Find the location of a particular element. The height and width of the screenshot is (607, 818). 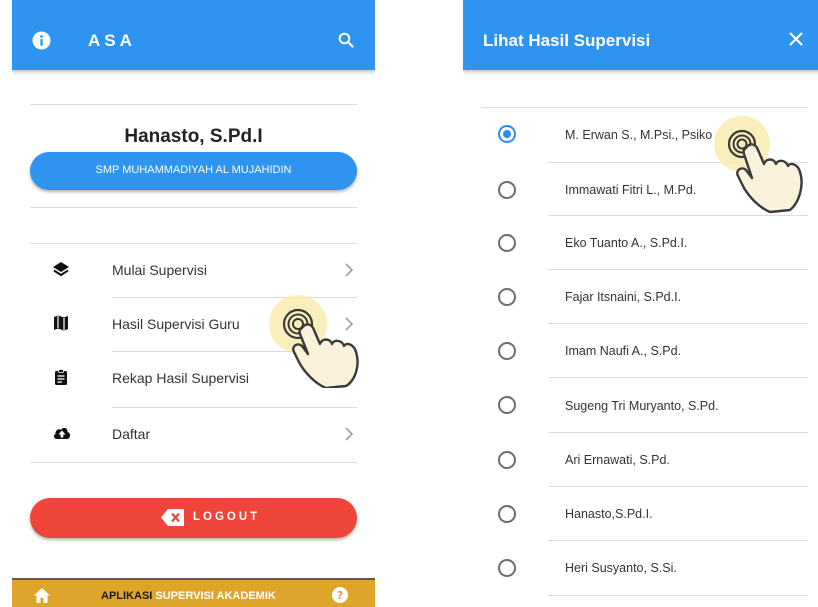

bottom-bar-title-part2: SUPERVISI AKADEMIK is located at coordinates (215, 596).